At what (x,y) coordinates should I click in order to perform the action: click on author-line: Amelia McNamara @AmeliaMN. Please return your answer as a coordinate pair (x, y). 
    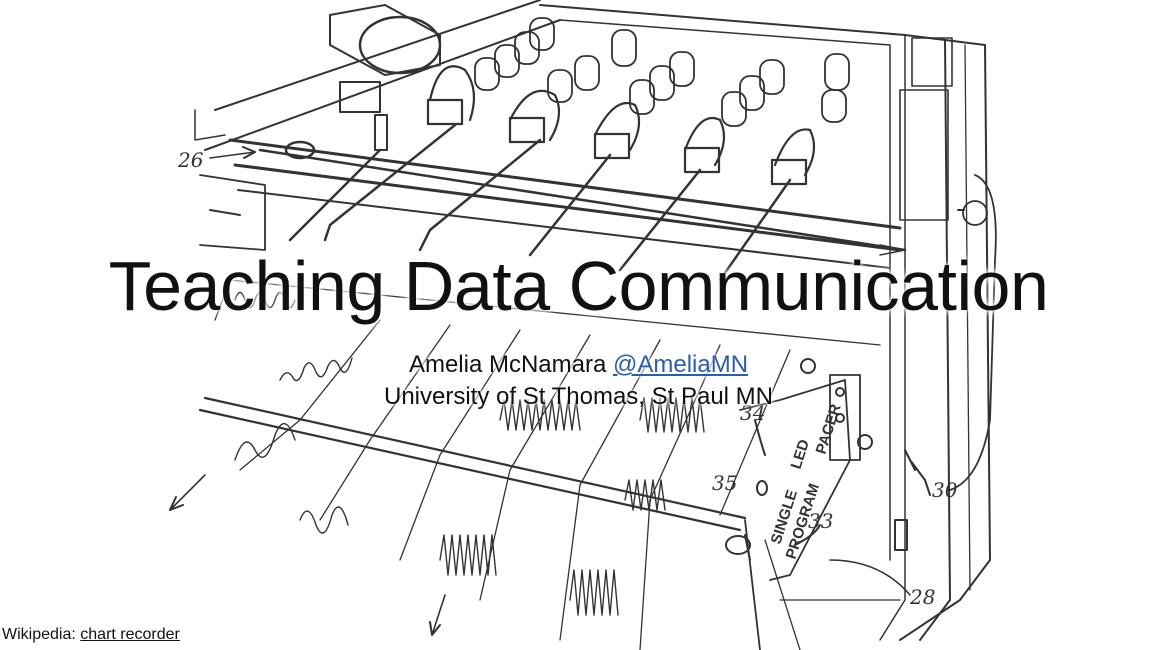
    Looking at the image, I should click on (578, 365).